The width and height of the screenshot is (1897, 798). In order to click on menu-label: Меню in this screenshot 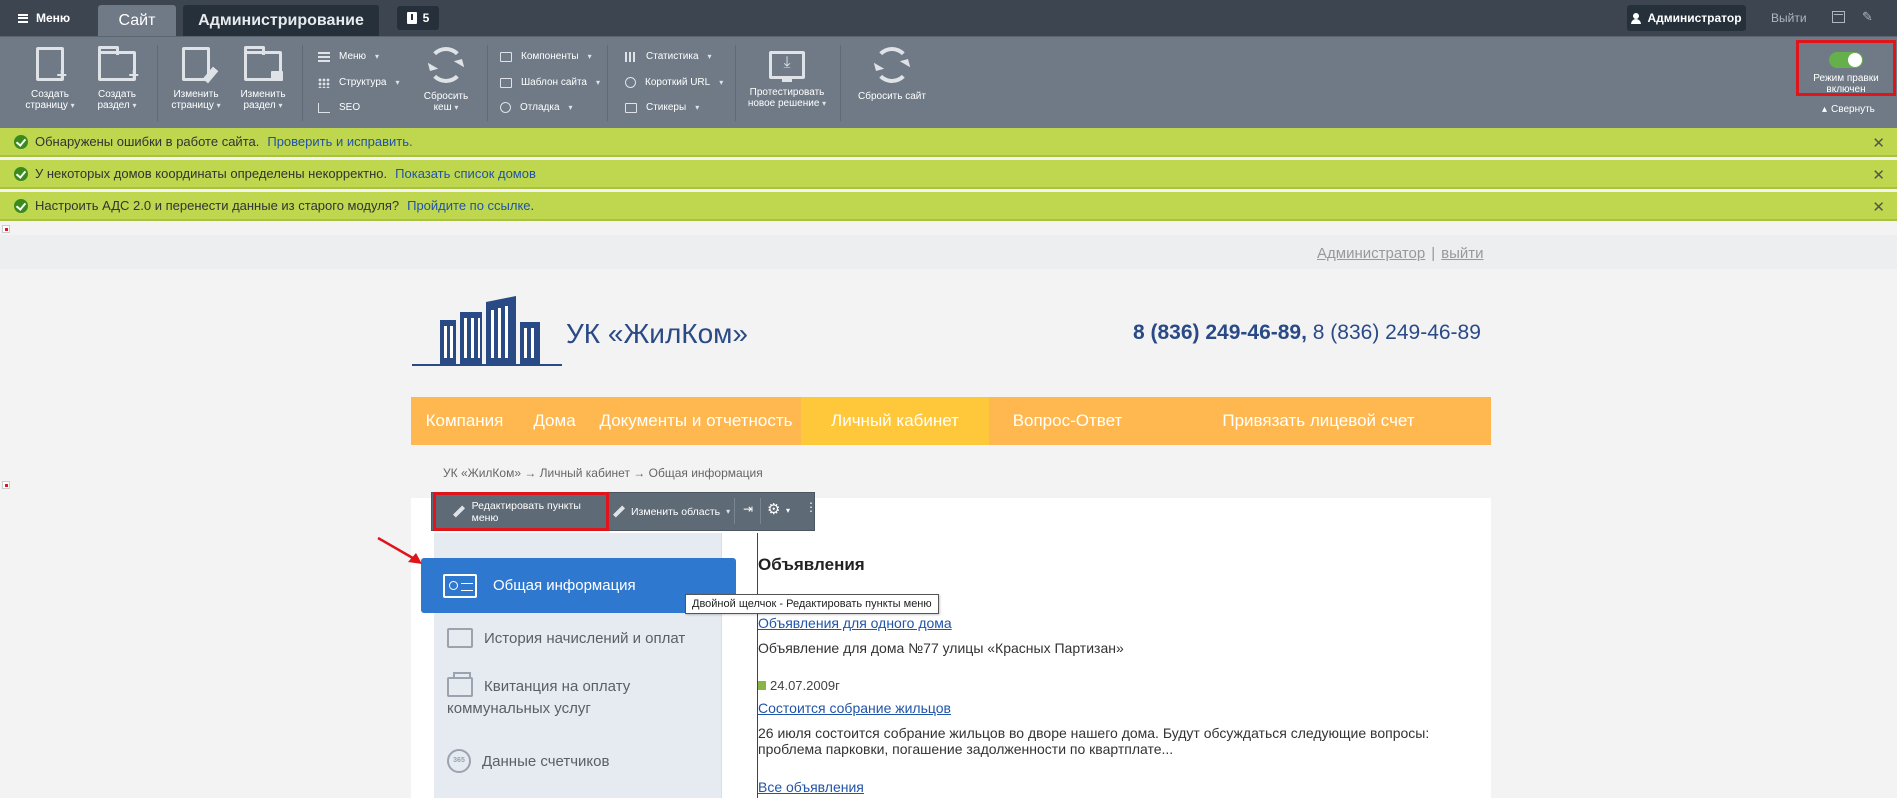, I will do `click(53, 18)`.